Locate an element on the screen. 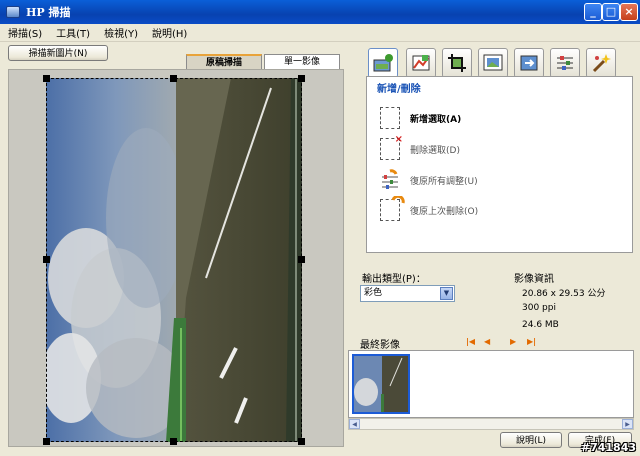  scroll-left-icon: ◀ is located at coordinates (354, 424).